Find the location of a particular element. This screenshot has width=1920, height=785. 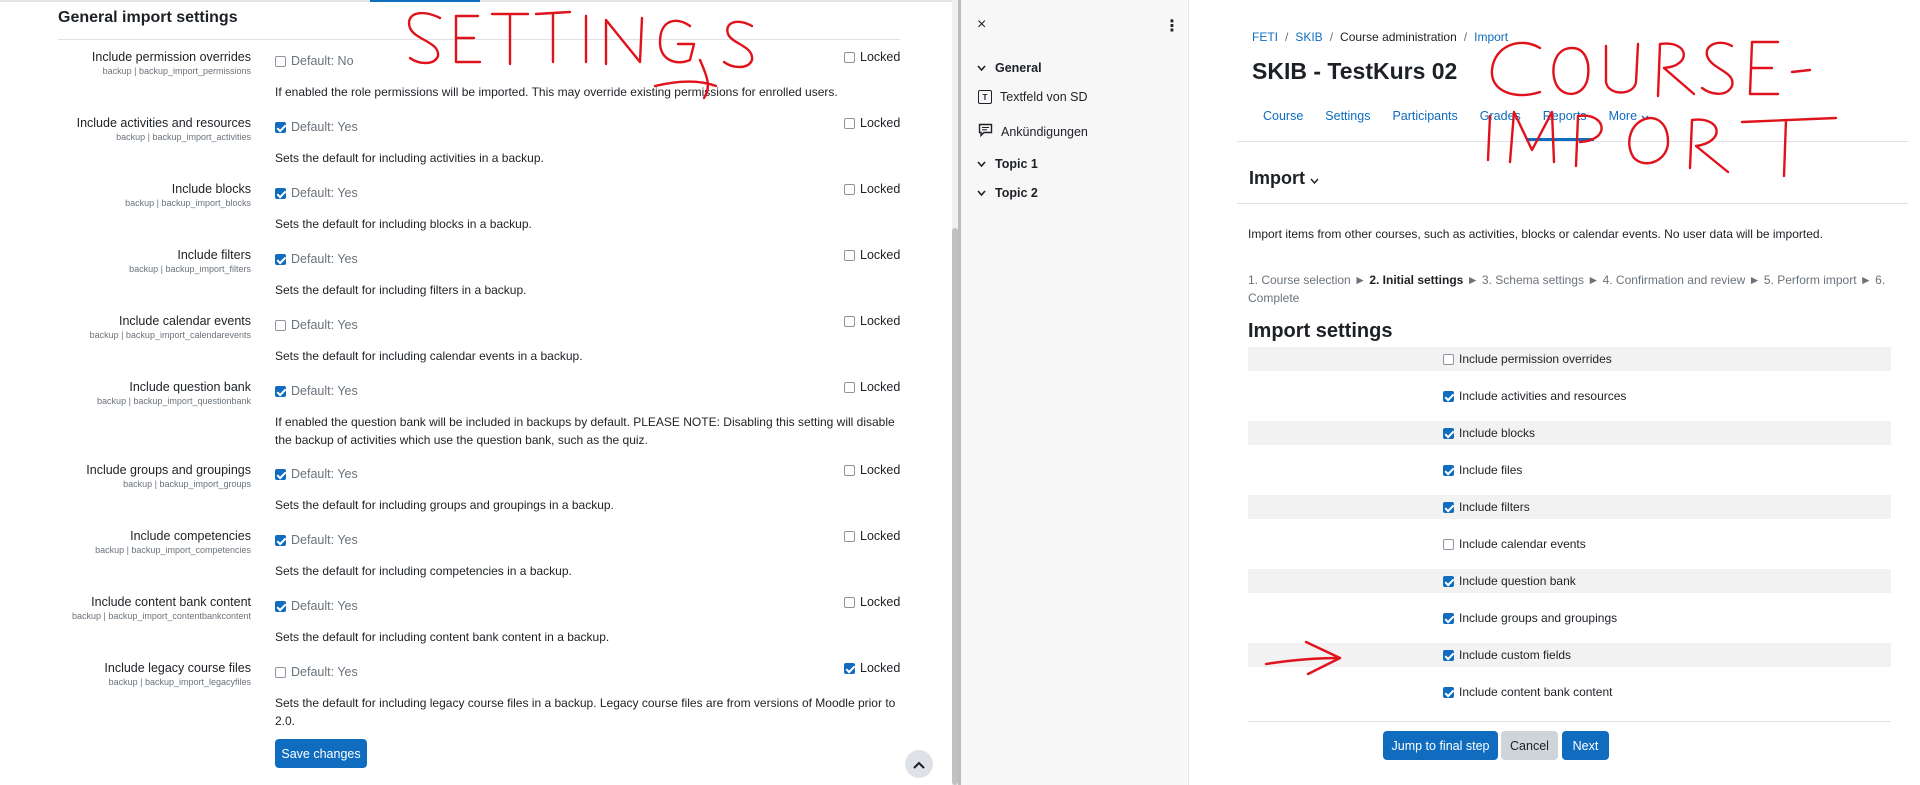

breadcrumb-link-feti: FETI is located at coordinates (1265, 37).